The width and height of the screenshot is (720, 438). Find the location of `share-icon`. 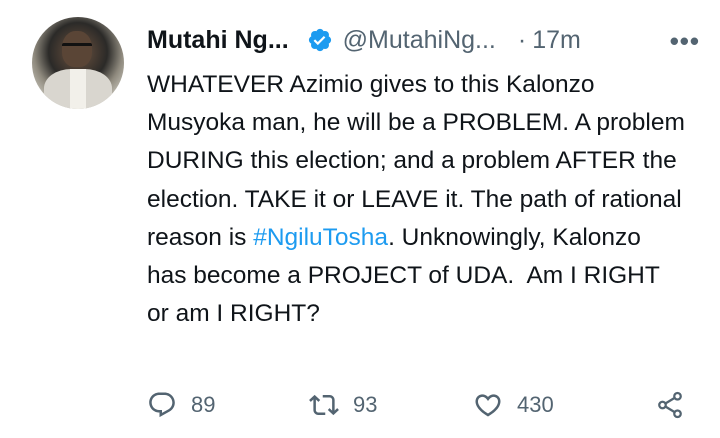

share-icon is located at coordinates (670, 405).